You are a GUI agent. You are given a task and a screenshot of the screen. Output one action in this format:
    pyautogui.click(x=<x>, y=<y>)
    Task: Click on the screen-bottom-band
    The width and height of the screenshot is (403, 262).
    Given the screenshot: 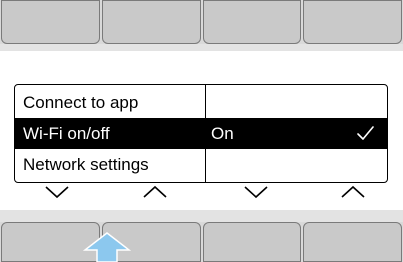 What is the action you would take?
    pyautogui.click(x=201, y=216)
    